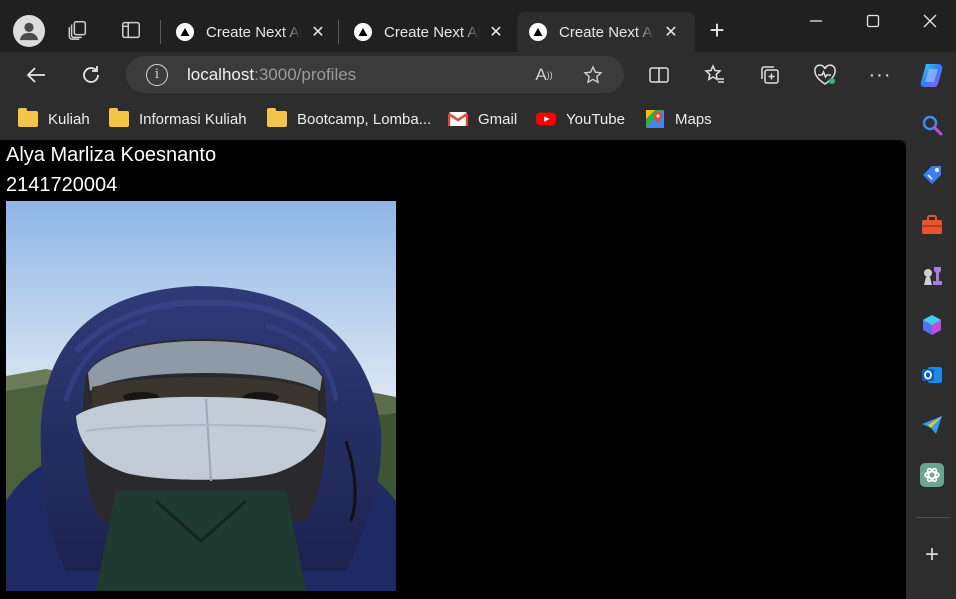 This screenshot has width=956, height=599. Describe the element at coordinates (458, 119) in the screenshot. I see `gmail-icon` at that location.